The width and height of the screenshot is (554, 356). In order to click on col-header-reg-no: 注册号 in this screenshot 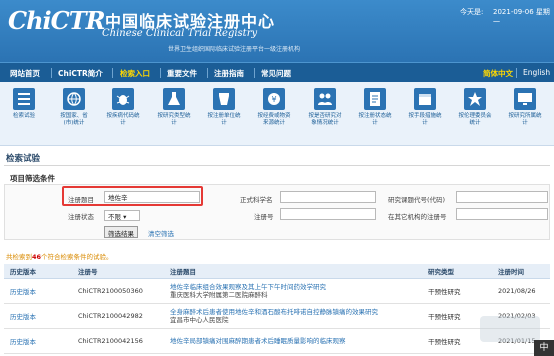, I will do `click(118, 271)`.